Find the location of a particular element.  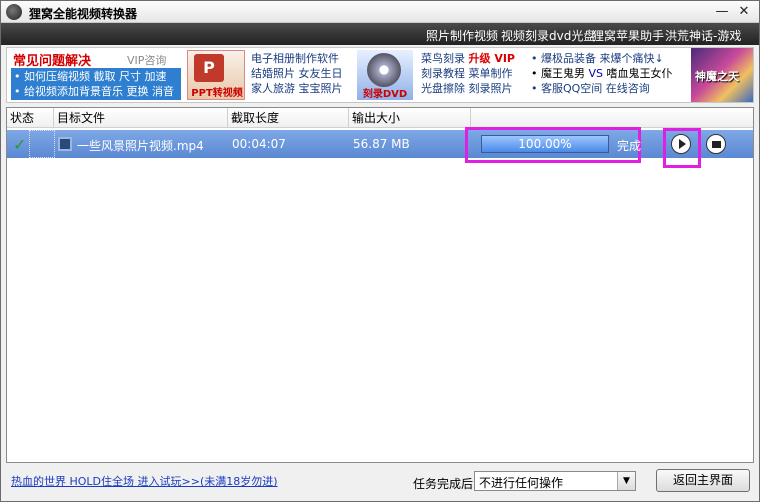

clip-duration: 00:04:07 is located at coordinates (259, 144).